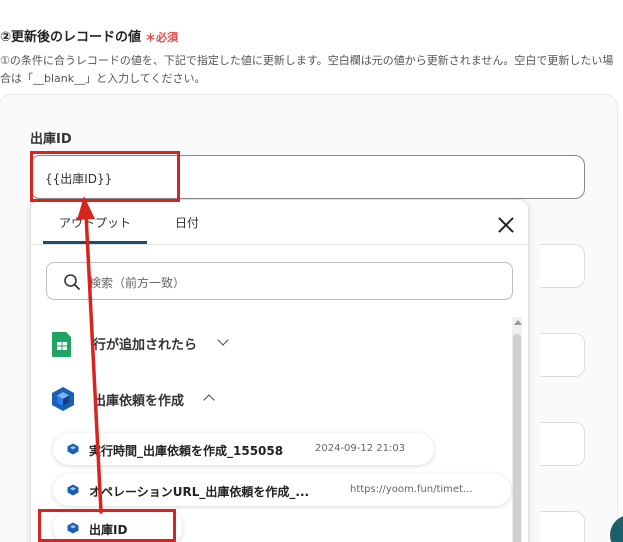 Image resolution: width=623 pixels, height=542 pixels. What do you see at coordinates (279, 244) in the screenshot?
I see `divider` at bounding box center [279, 244].